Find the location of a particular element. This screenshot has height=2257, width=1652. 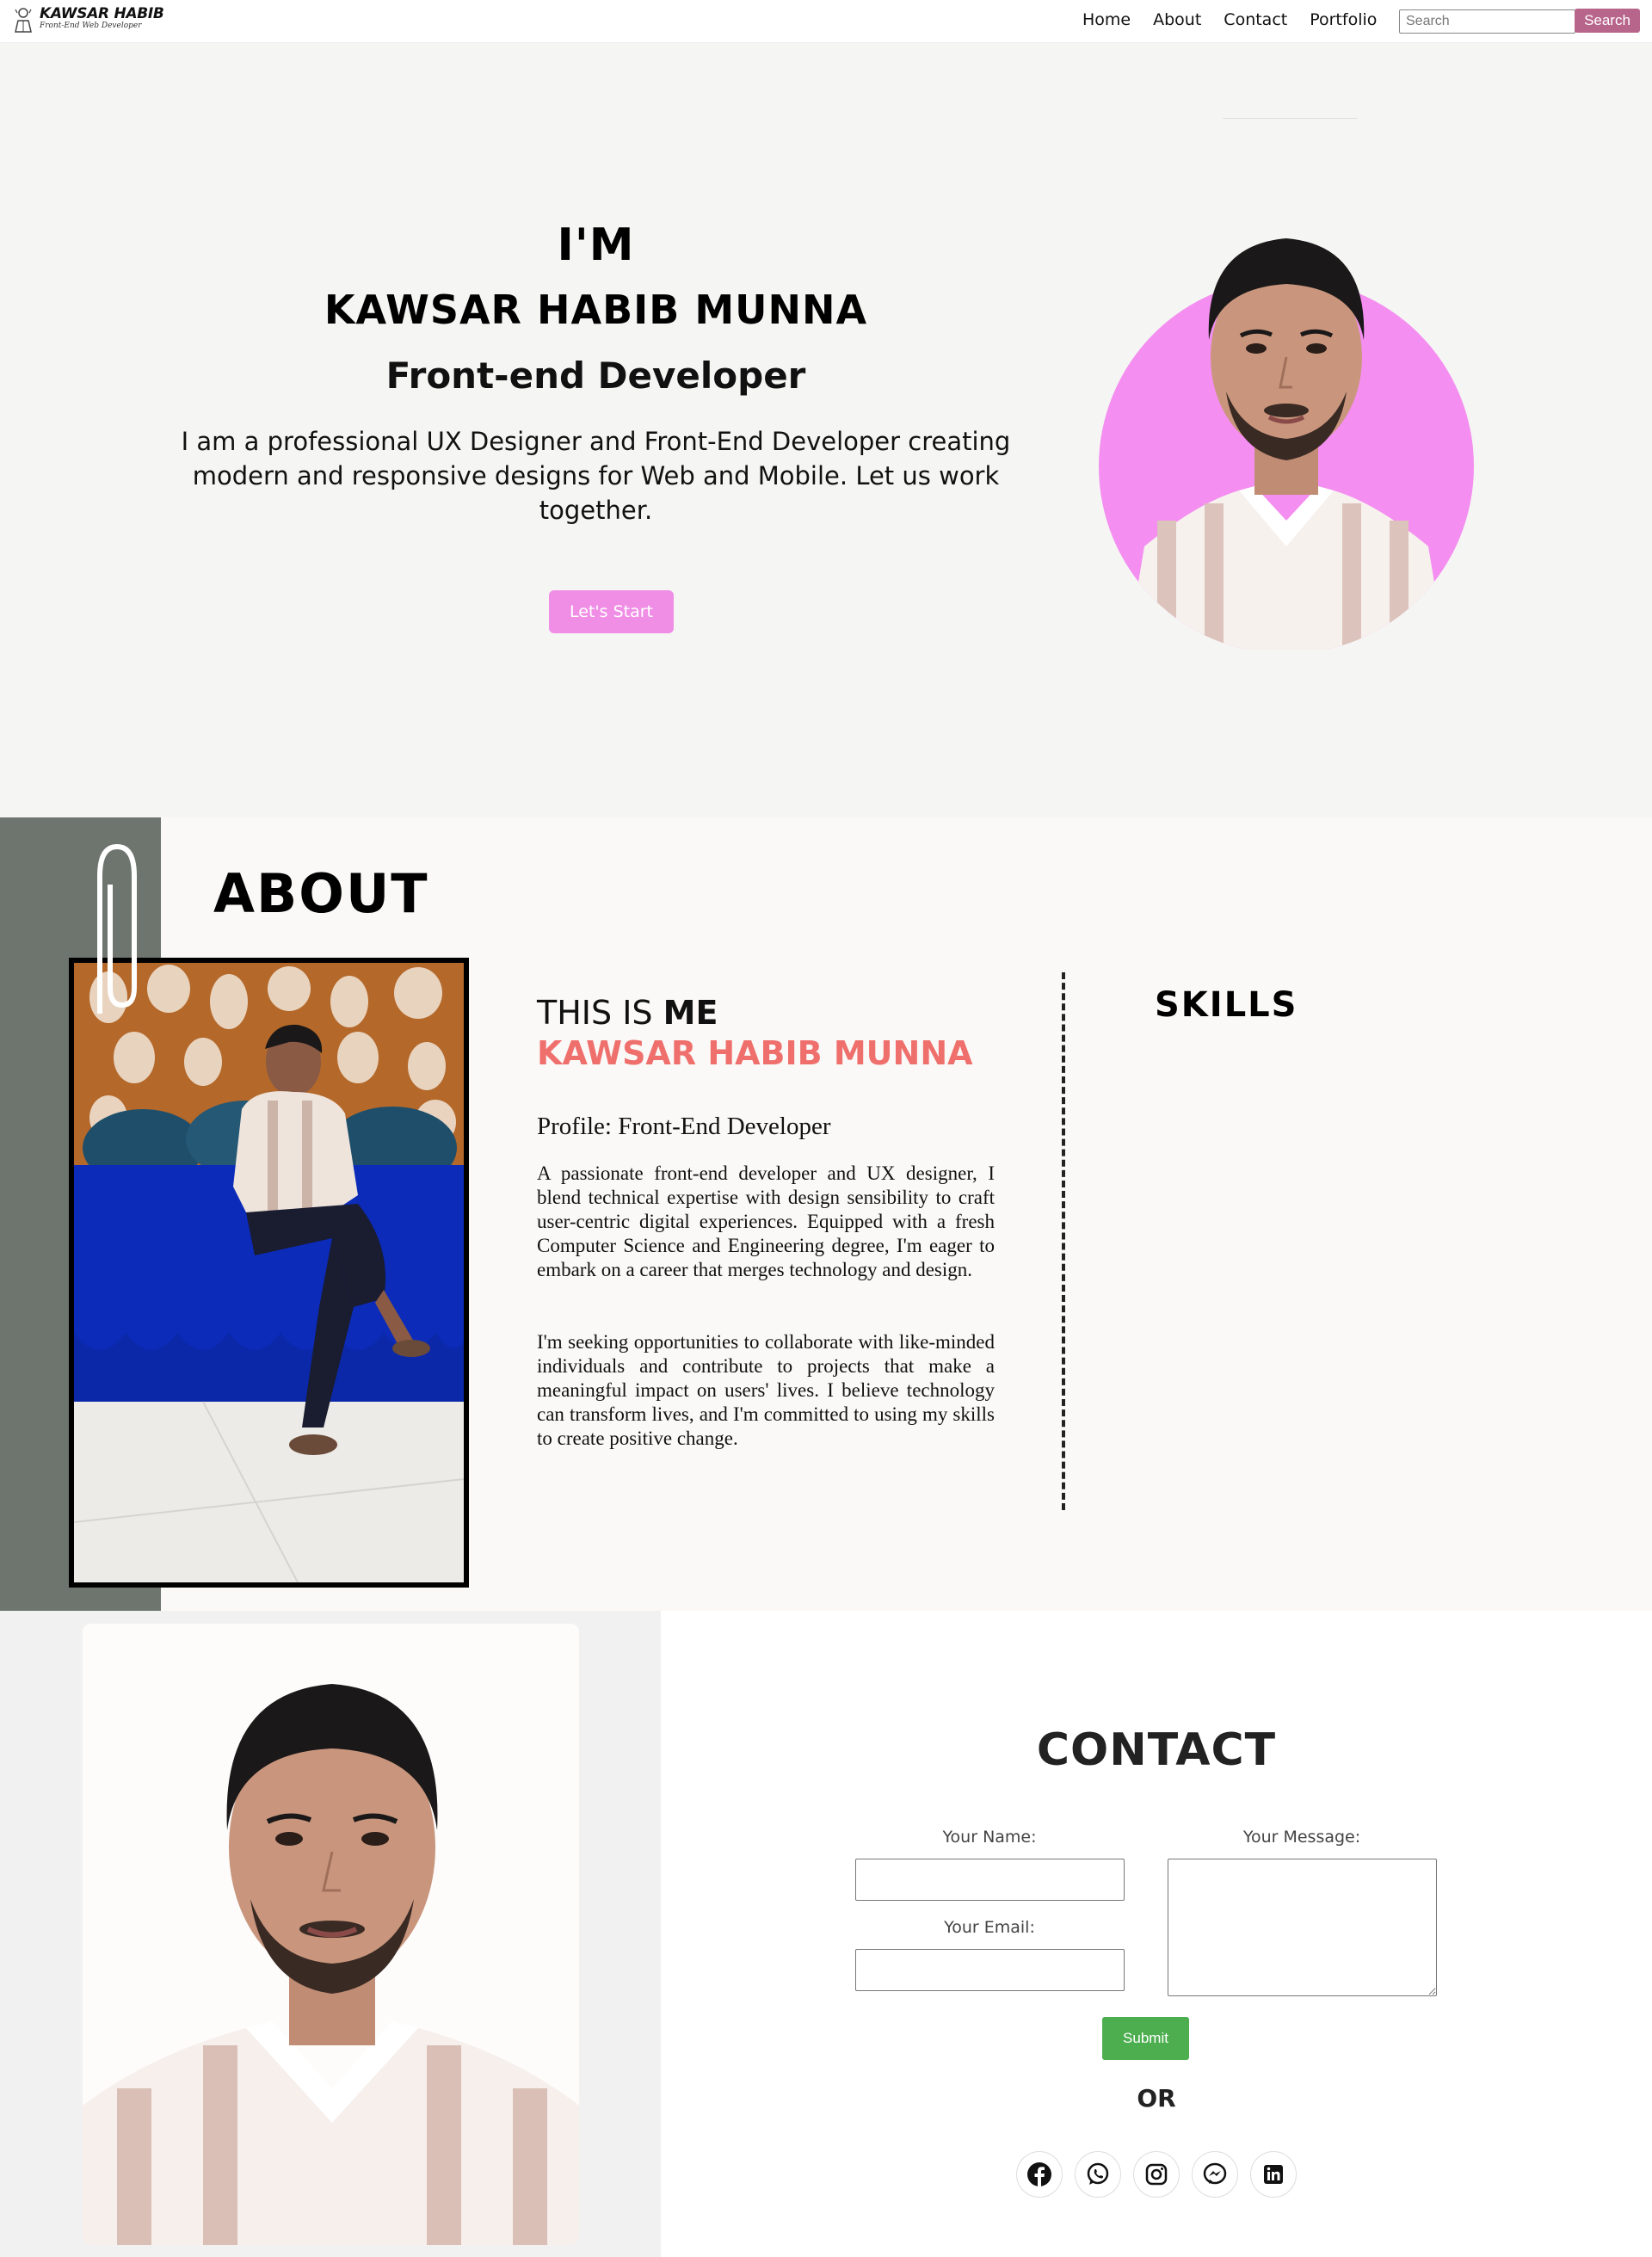

brand-tagline: Front-End Web Developer is located at coordinates (91, 26).